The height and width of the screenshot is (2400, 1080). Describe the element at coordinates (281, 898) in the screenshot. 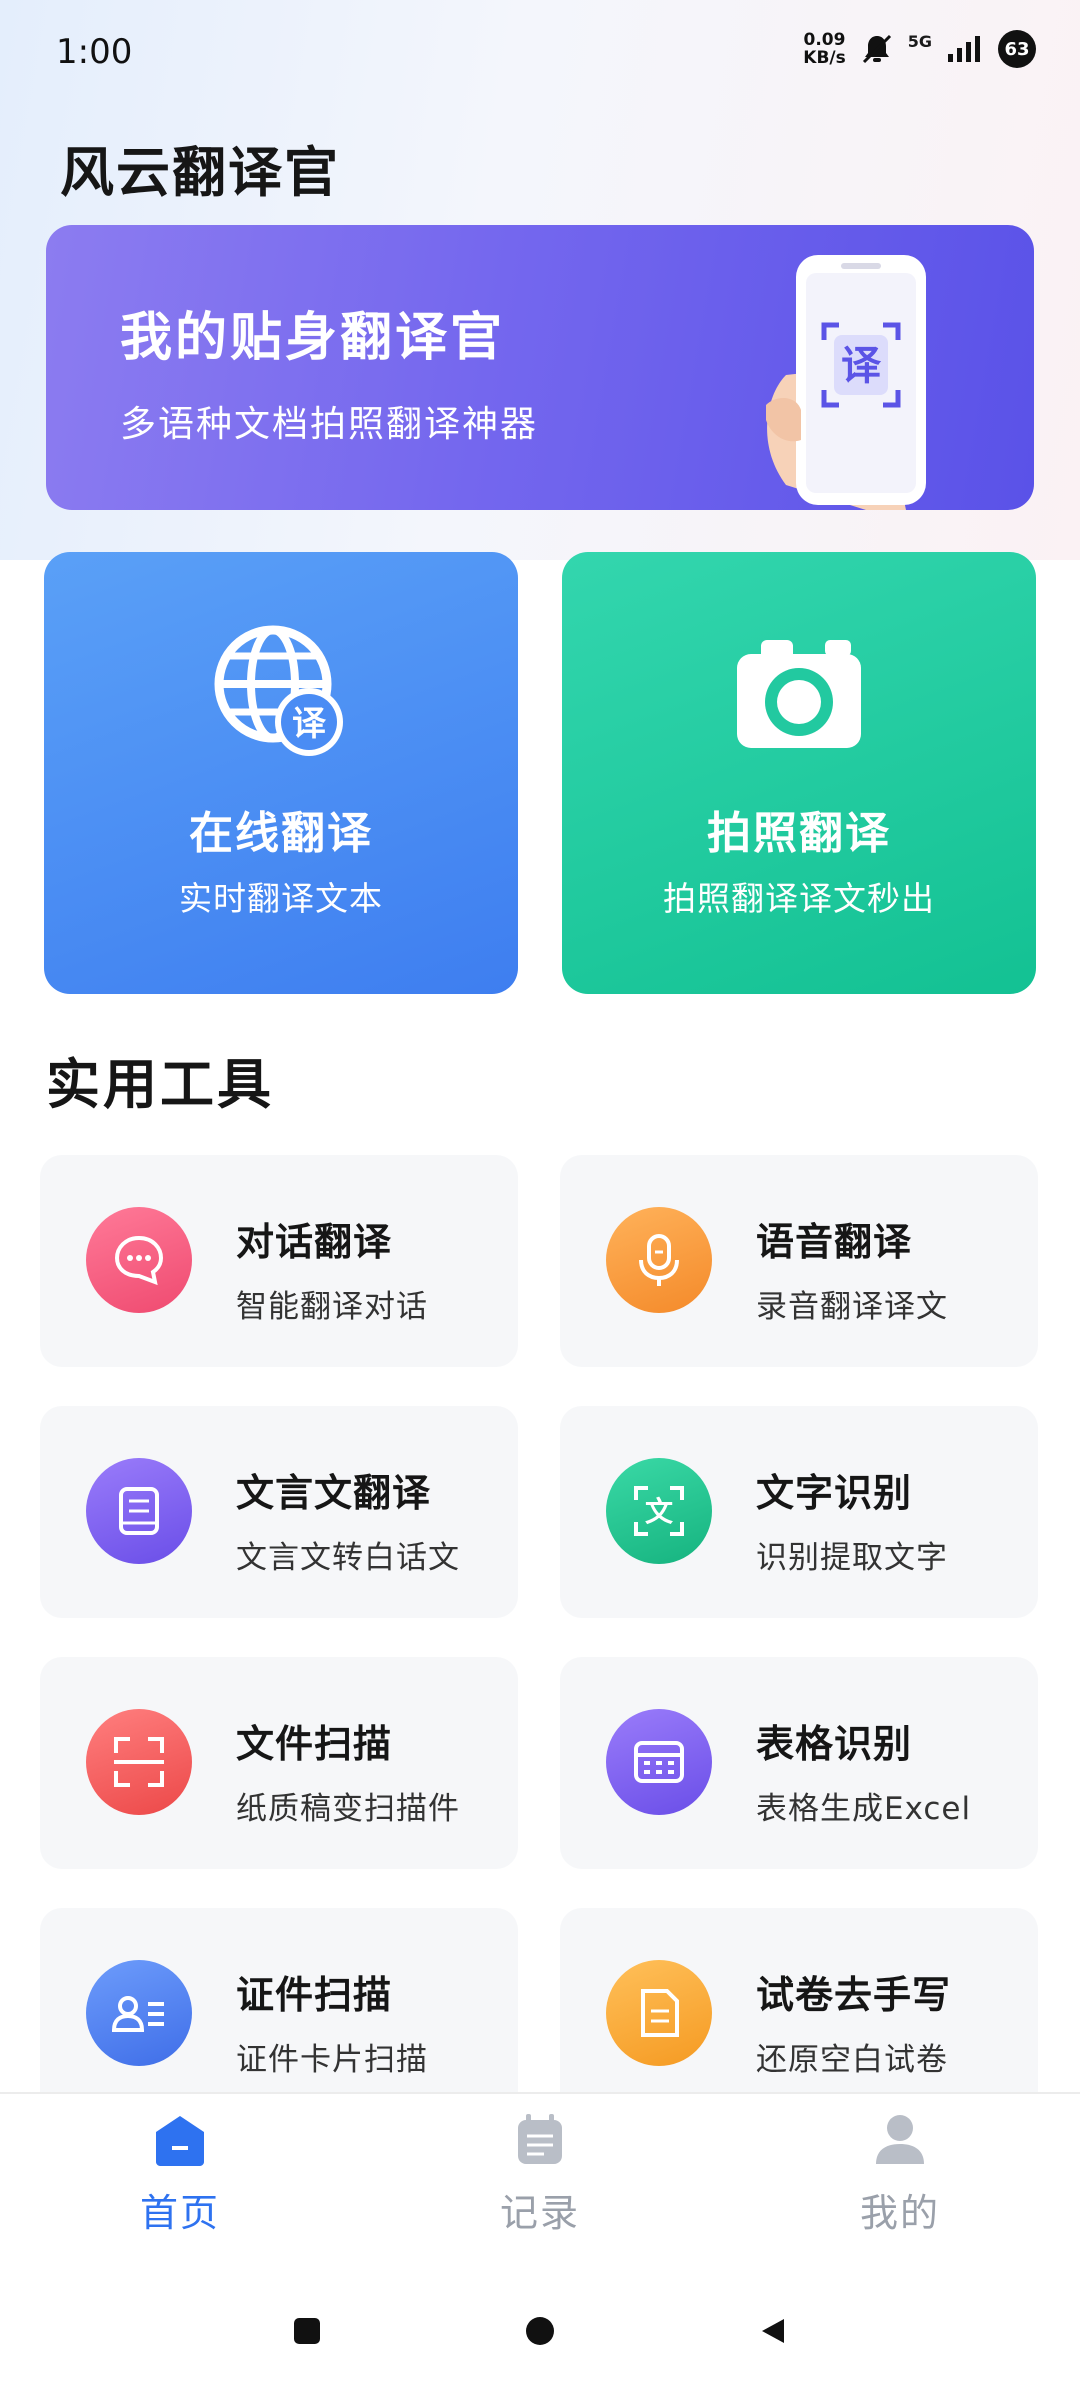

I see `online-translate-subtitle: 实时翻译文本` at that location.